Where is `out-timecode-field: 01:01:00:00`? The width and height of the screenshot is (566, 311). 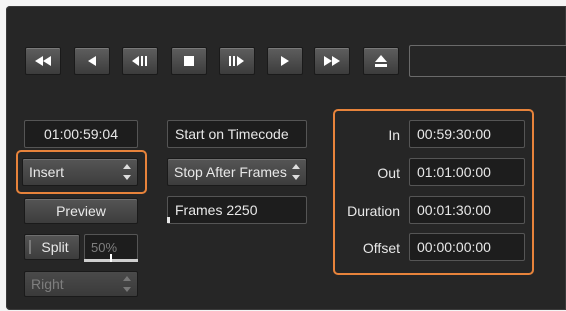 out-timecode-field: 01:01:00:00 is located at coordinates (467, 172).